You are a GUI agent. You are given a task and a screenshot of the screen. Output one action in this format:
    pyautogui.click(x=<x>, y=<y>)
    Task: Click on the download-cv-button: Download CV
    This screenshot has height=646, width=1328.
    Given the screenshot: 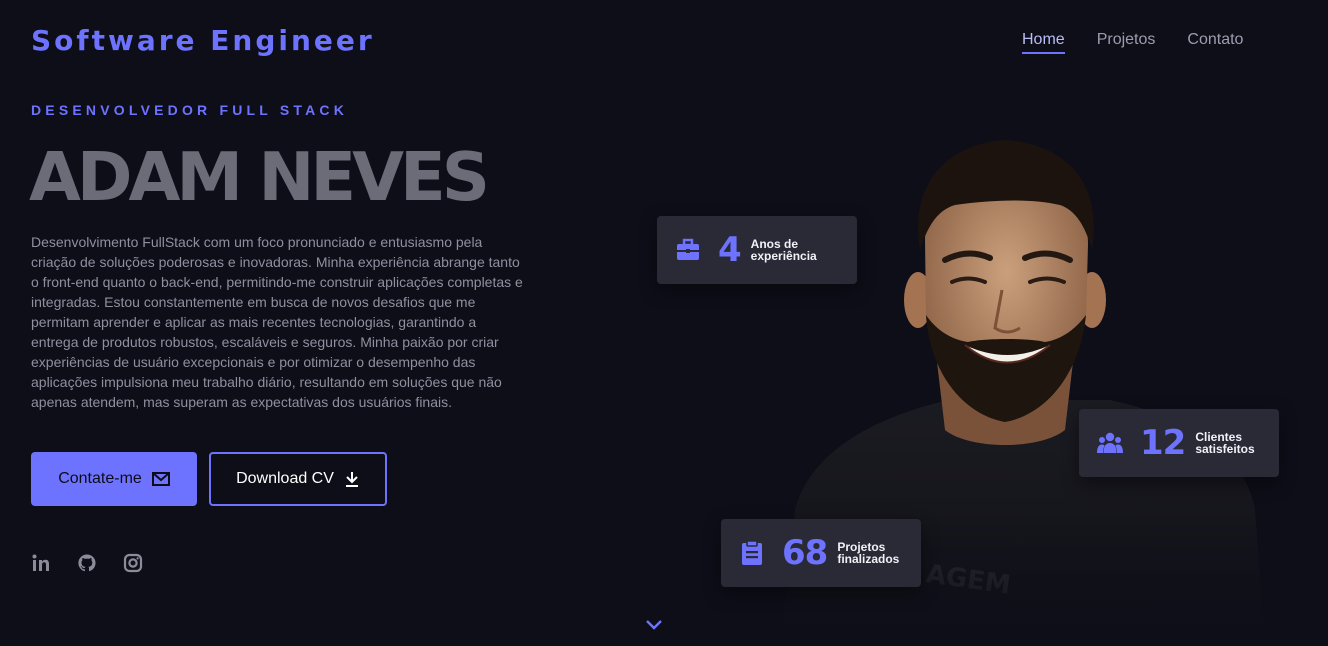 What is the action you would take?
    pyautogui.click(x=298, y=479)
    